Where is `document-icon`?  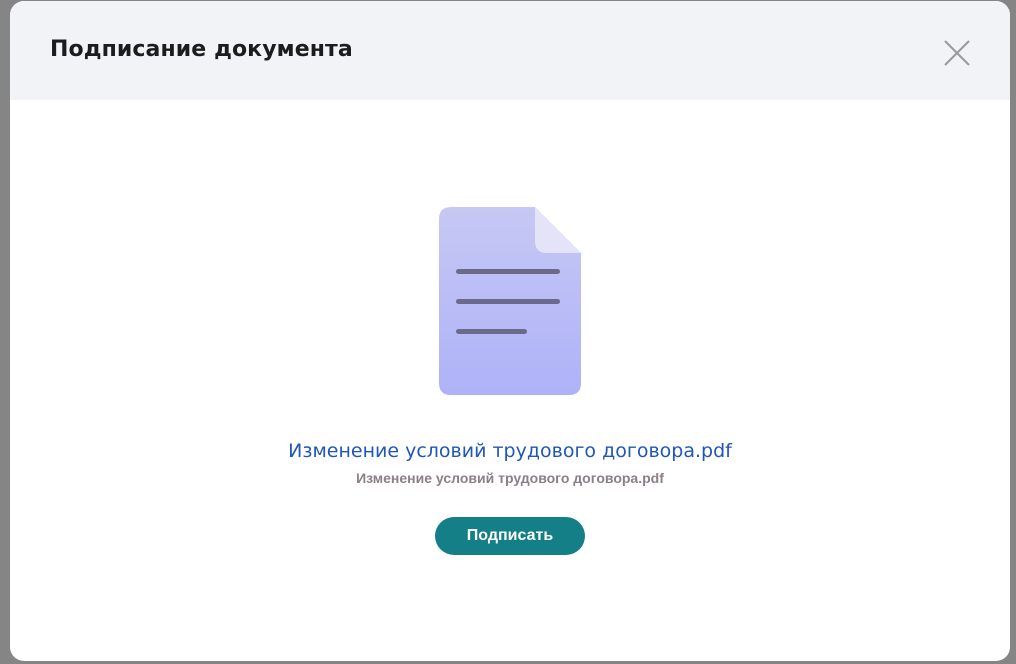
document-icon is located at coordinates (510, 302).